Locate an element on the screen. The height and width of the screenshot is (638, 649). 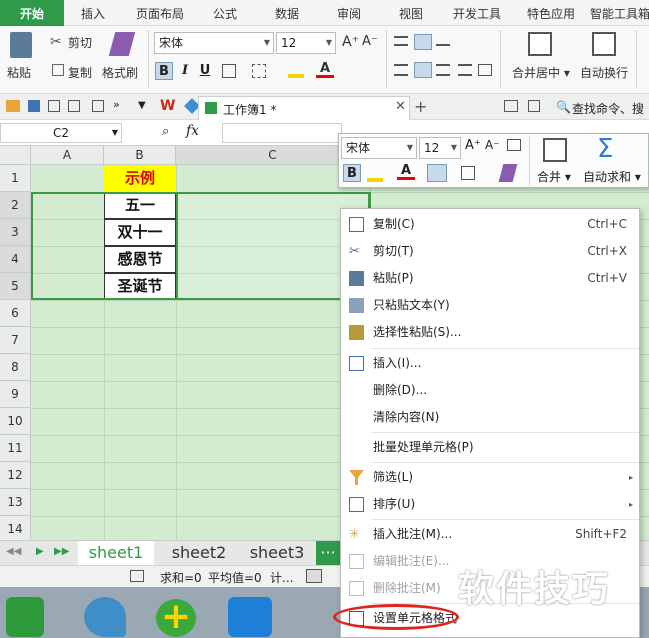
cell-b2: 五一 is located at coordinates (140, 205).